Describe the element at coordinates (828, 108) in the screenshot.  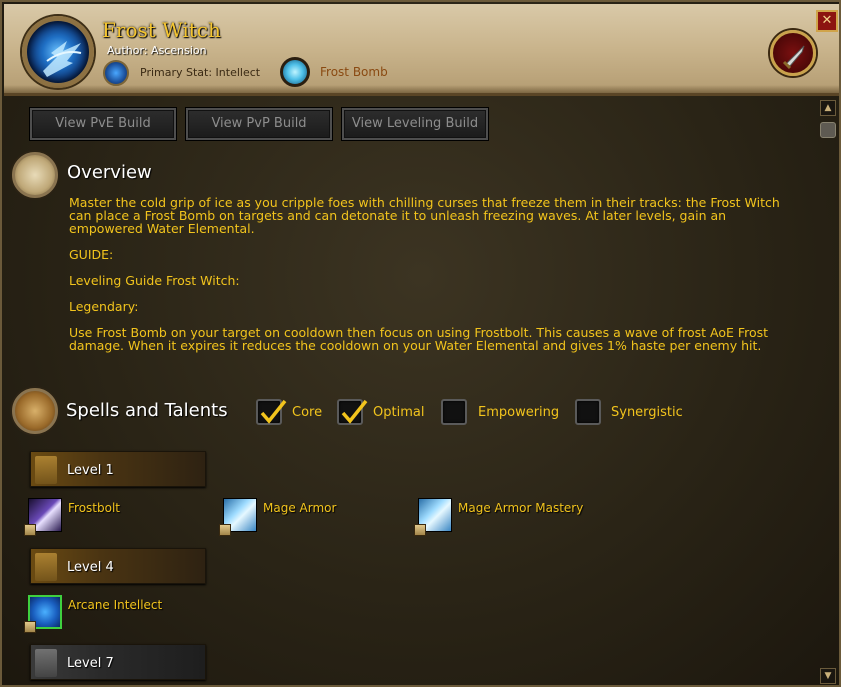
I see `scroll-up-button: ▲` at that location.